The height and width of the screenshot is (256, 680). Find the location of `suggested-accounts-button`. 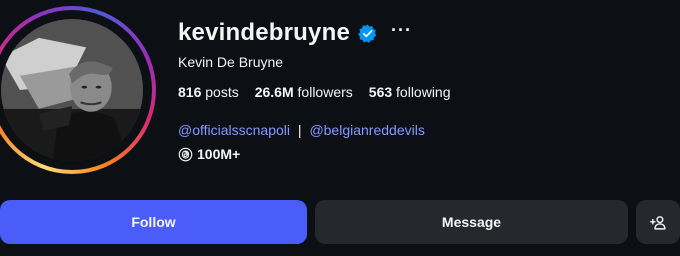

suggested-accounts-button is located at coordinates (658, 222).